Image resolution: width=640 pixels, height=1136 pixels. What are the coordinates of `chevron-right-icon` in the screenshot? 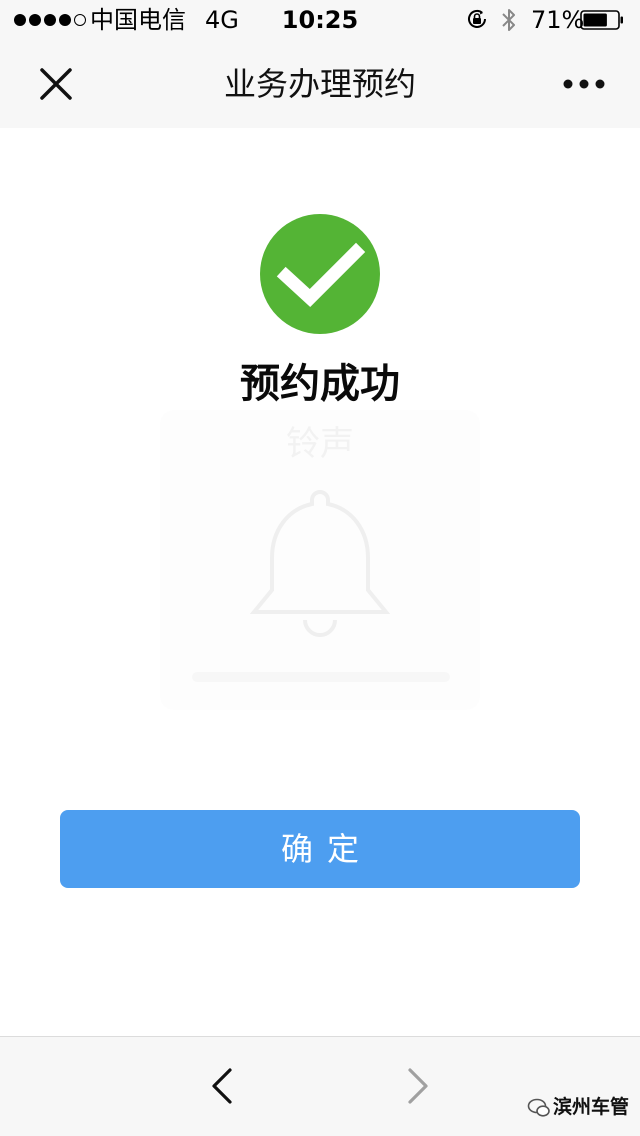 It's located at (419, 1086).